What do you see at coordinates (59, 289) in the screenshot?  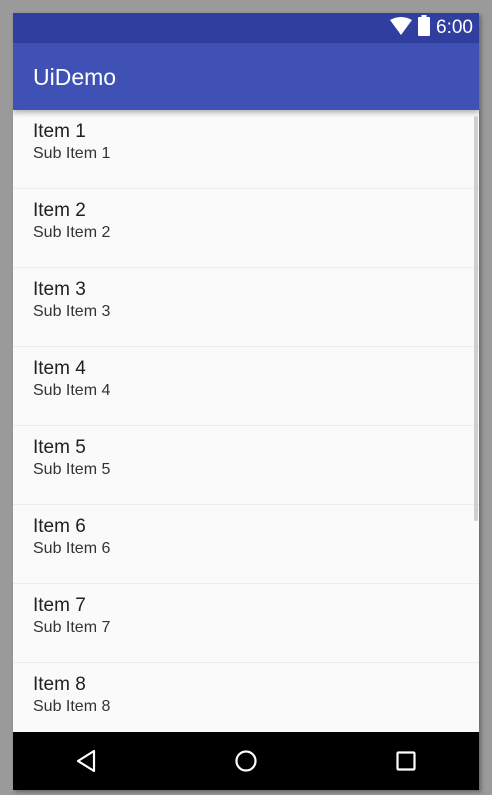 I see `list-item-title: Item 3` at bounding box center [59, 289].